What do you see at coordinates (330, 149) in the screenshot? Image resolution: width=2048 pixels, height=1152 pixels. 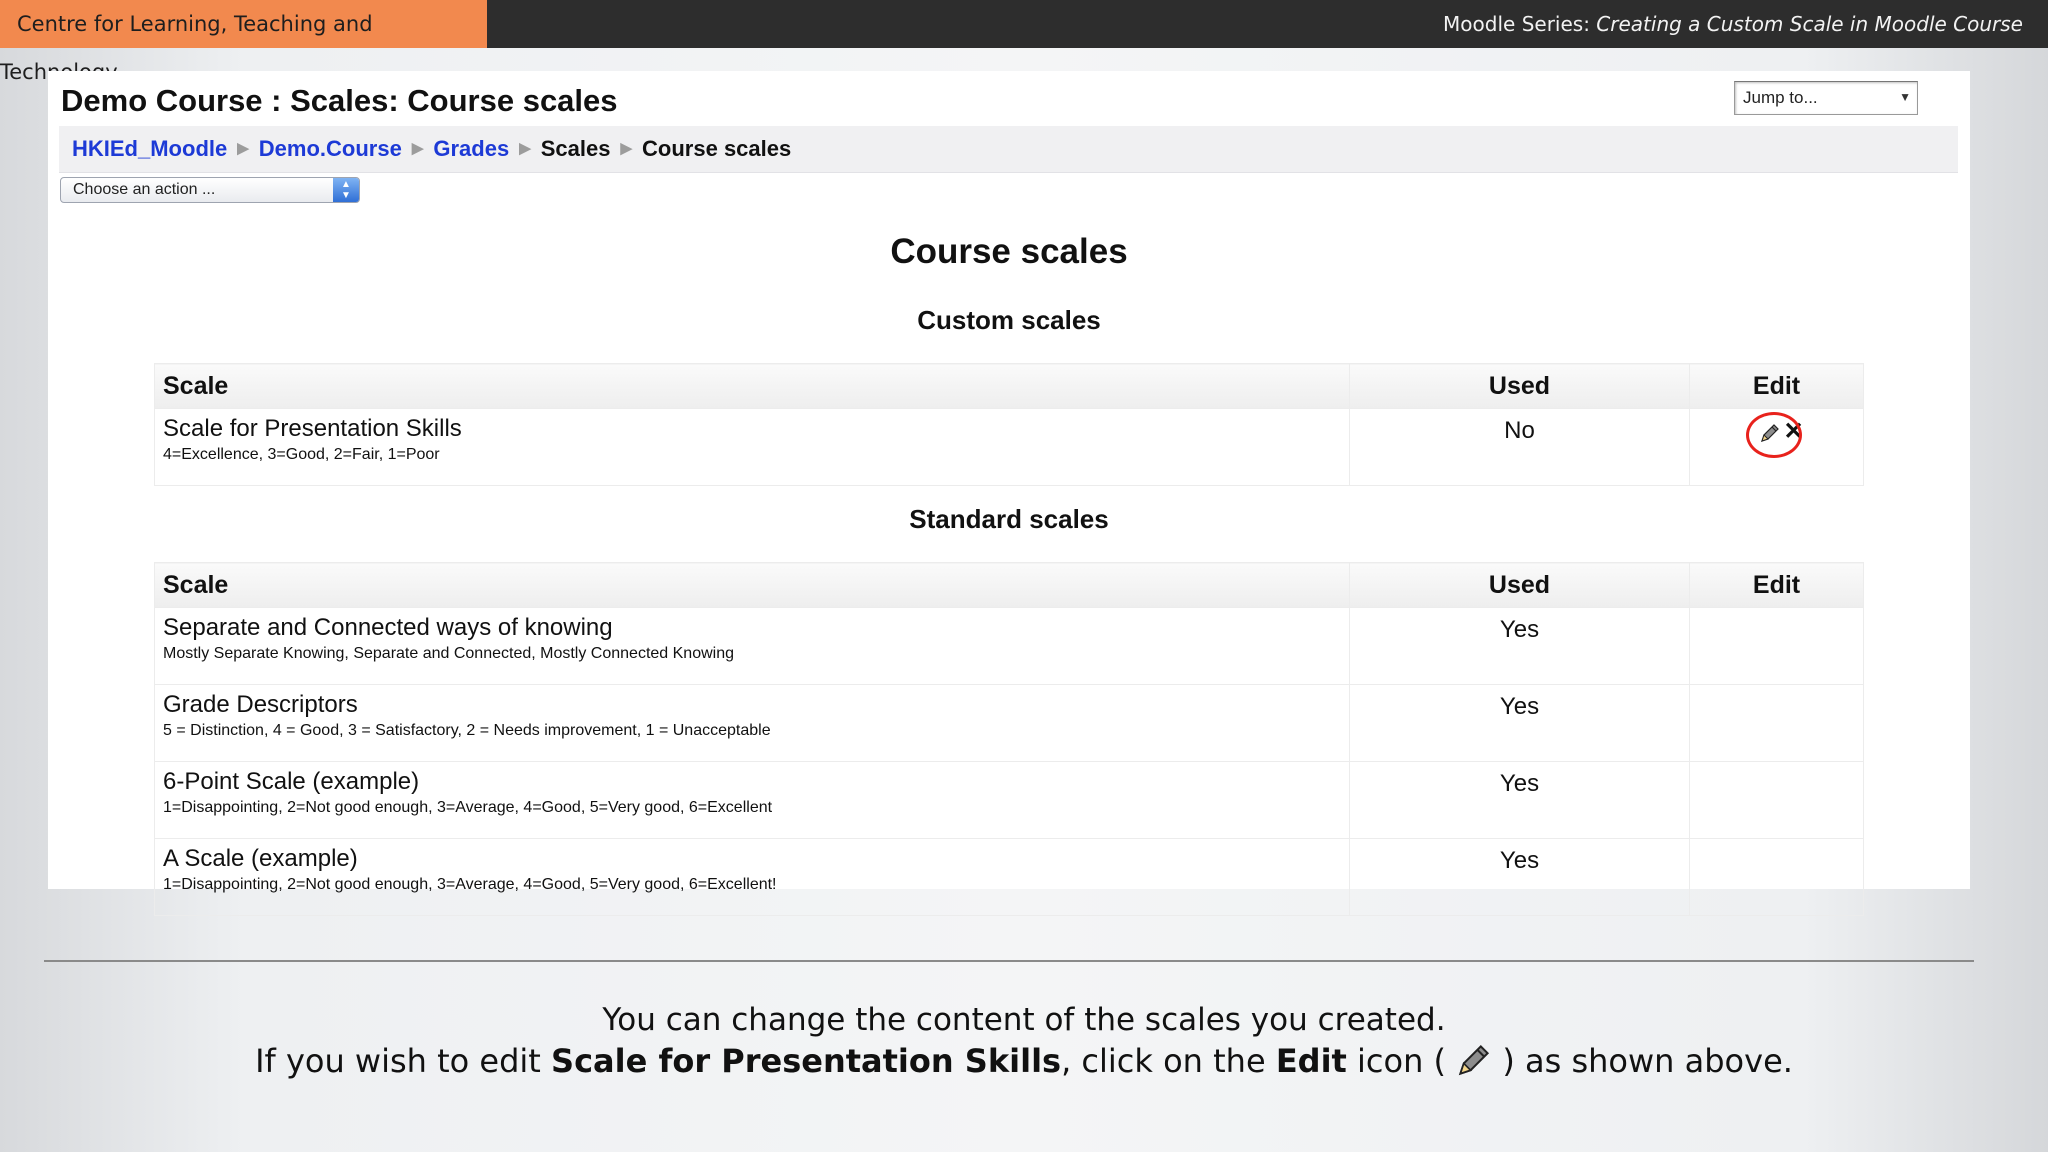 I see `breadcrumb-course-link: Demo.Course` at bounding box center [330, 149].